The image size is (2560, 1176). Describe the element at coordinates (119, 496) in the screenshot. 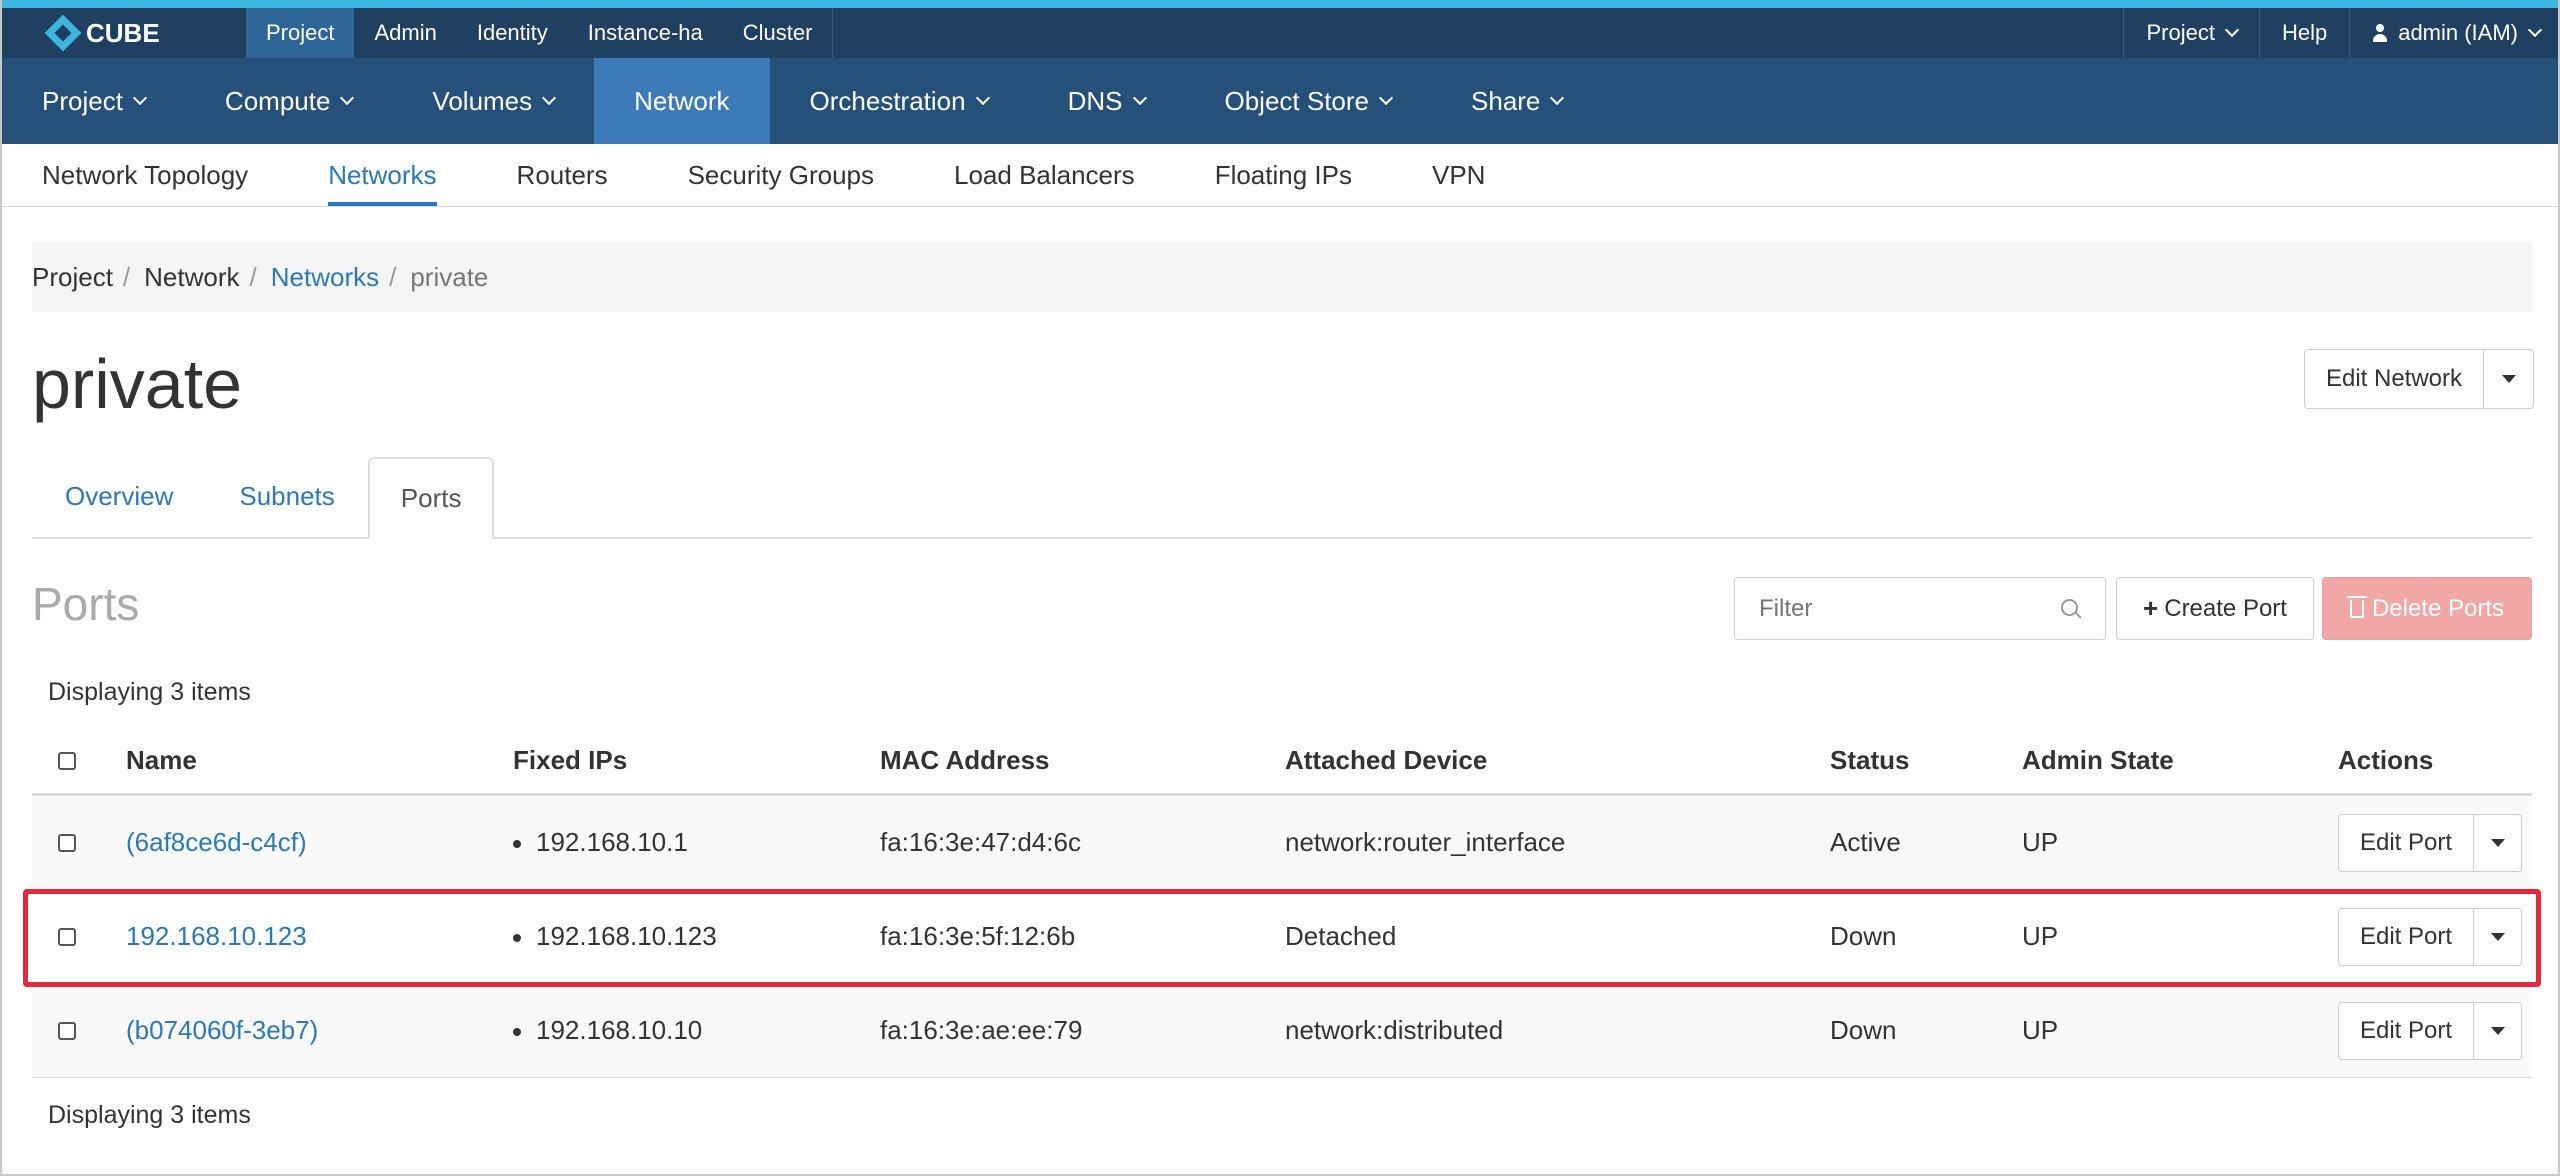

I see `tab-overview: Overview` at that location.